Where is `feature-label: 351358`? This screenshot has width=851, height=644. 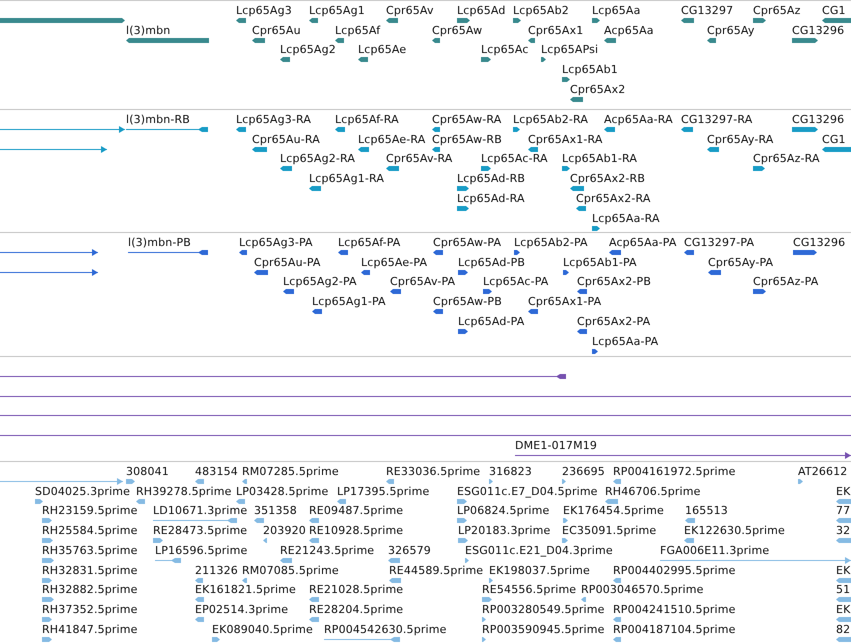
feature-label: 351358 is located at coordinates (275, 511).